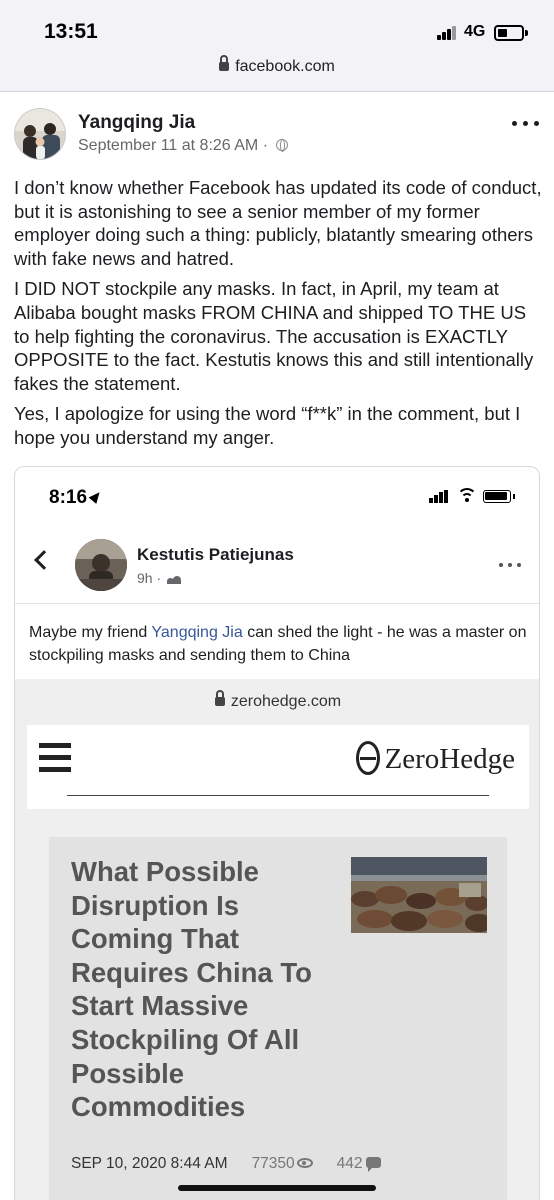 This screenshot has height=1200, width=554. What do you see at coordinates (277, 603) in the screenshot?
I see `divider` at bounding box center [277, 603].